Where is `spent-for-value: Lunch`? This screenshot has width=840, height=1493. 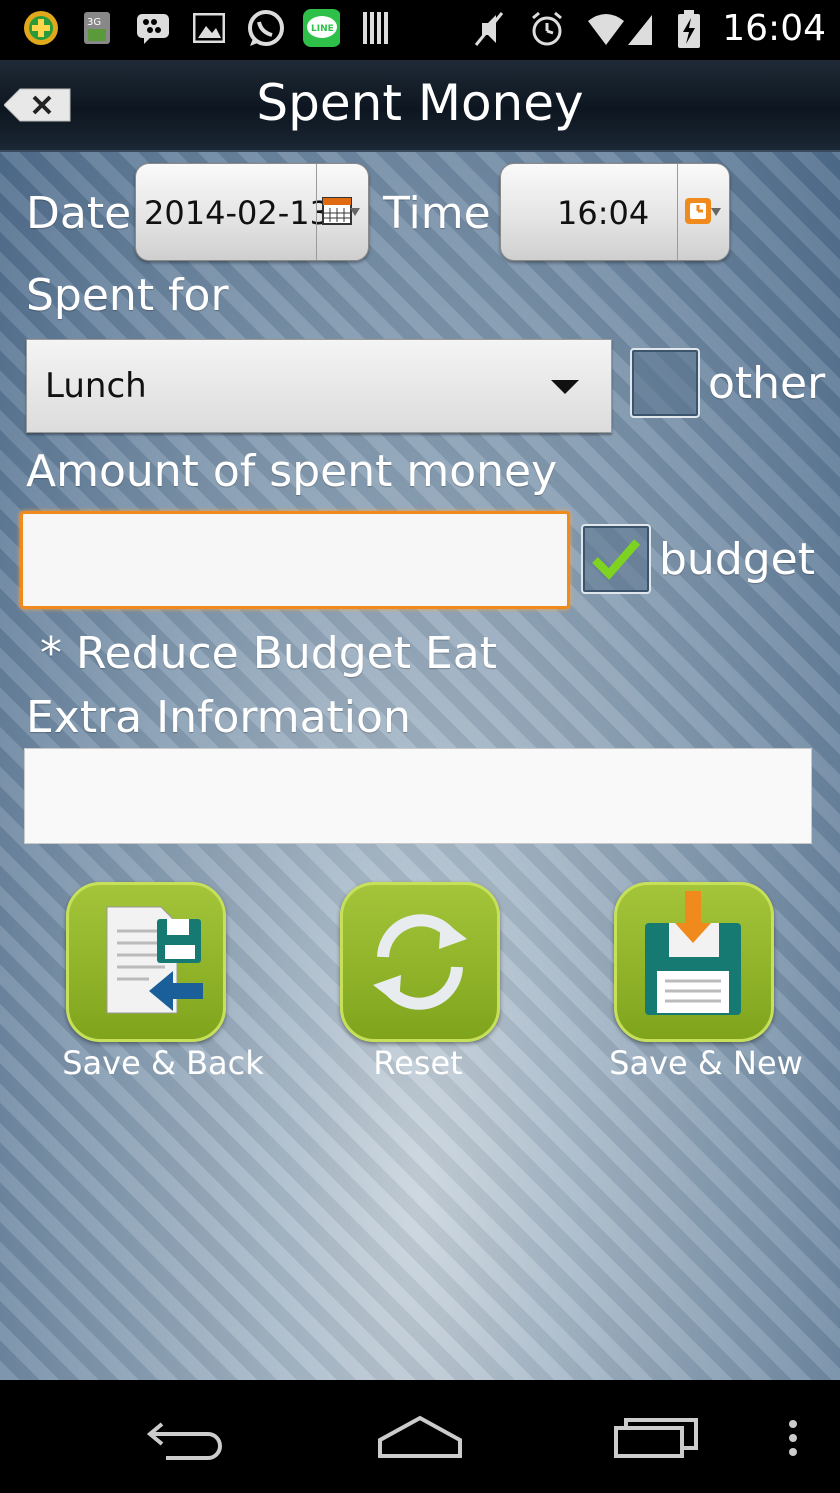 spent-for-value: Lunch is located at coordinates (96, 386).